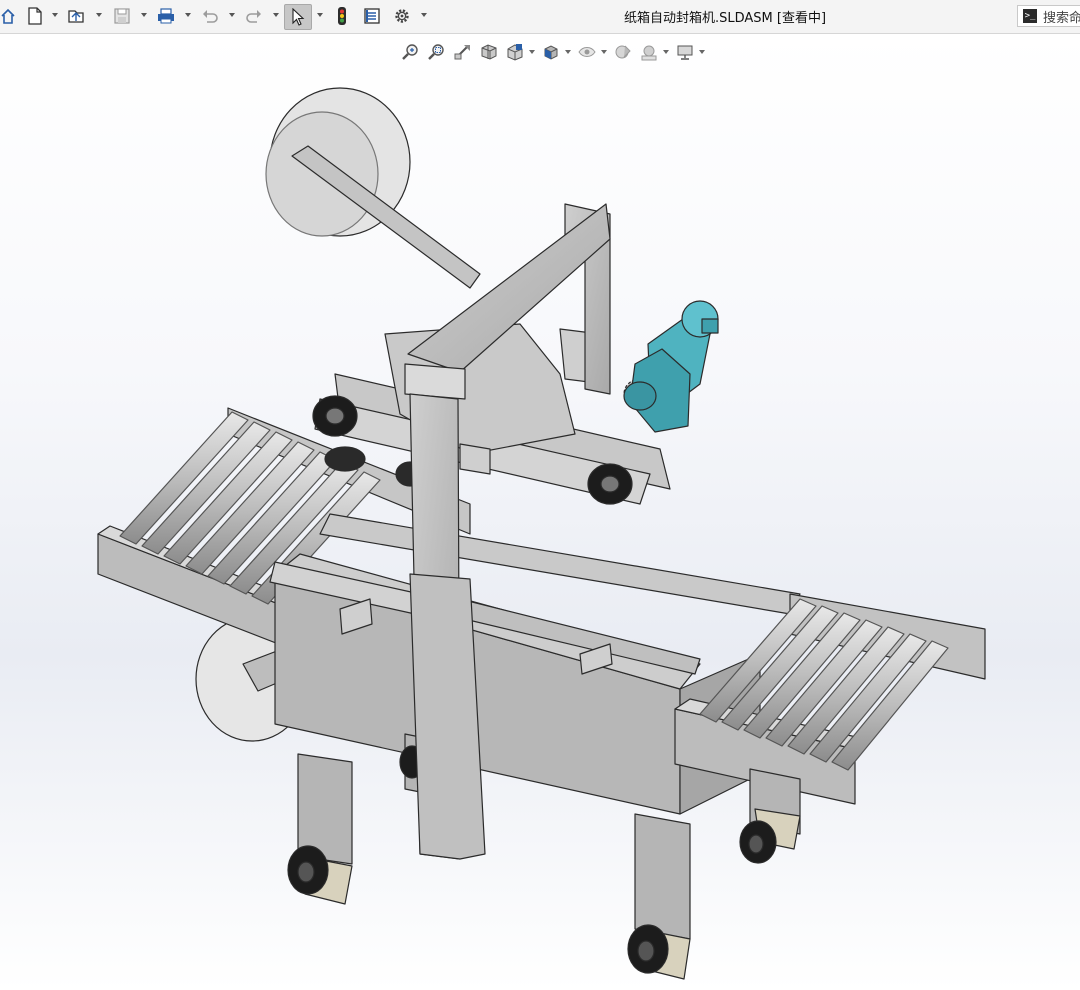  Describe the element at coordinates (320, 15) in the screenshot. I see `select-dropdown-icon` at that location.